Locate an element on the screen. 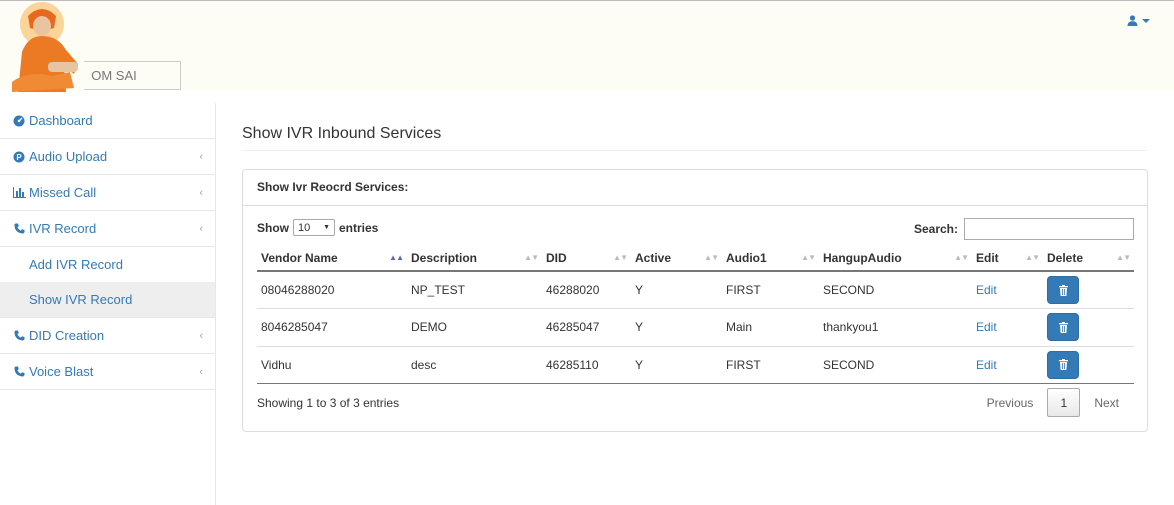  cell-vendor-name: 08046288020 is located at coordinates (298, 290).